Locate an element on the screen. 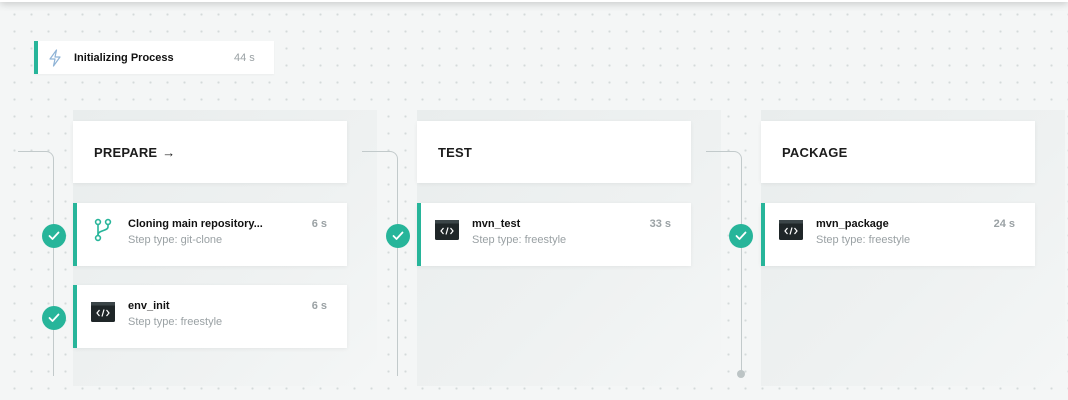  arrow-right-icon: → is located at coordinates (169, 152).